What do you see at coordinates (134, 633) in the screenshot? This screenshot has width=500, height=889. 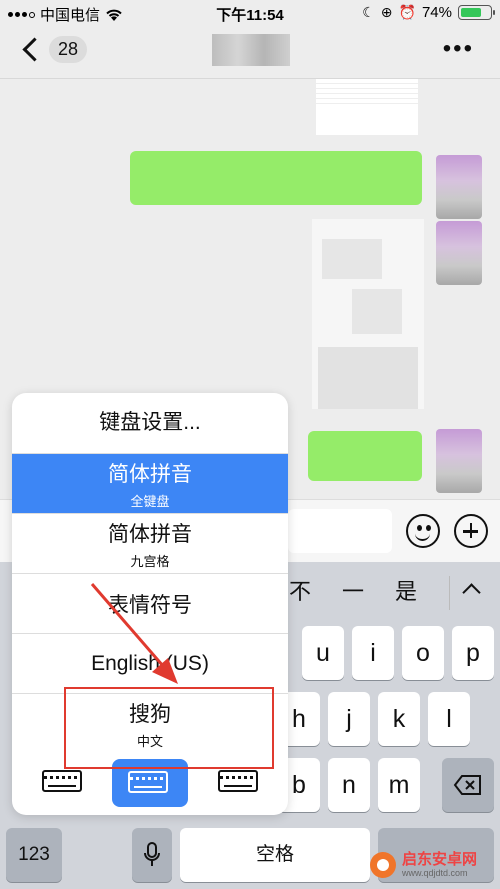 I see `annotation-arrow` at bounding box center [134, 633].